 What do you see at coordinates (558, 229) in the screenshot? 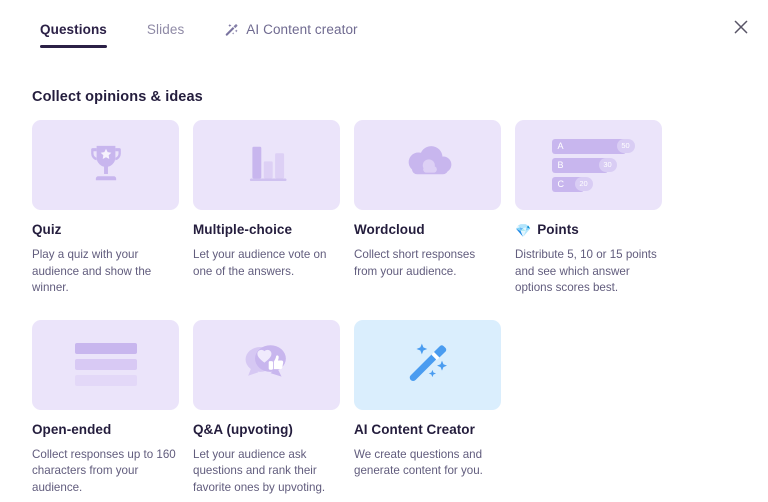
I see `card-points-title-text: Points` at bounding box center [558, 229].